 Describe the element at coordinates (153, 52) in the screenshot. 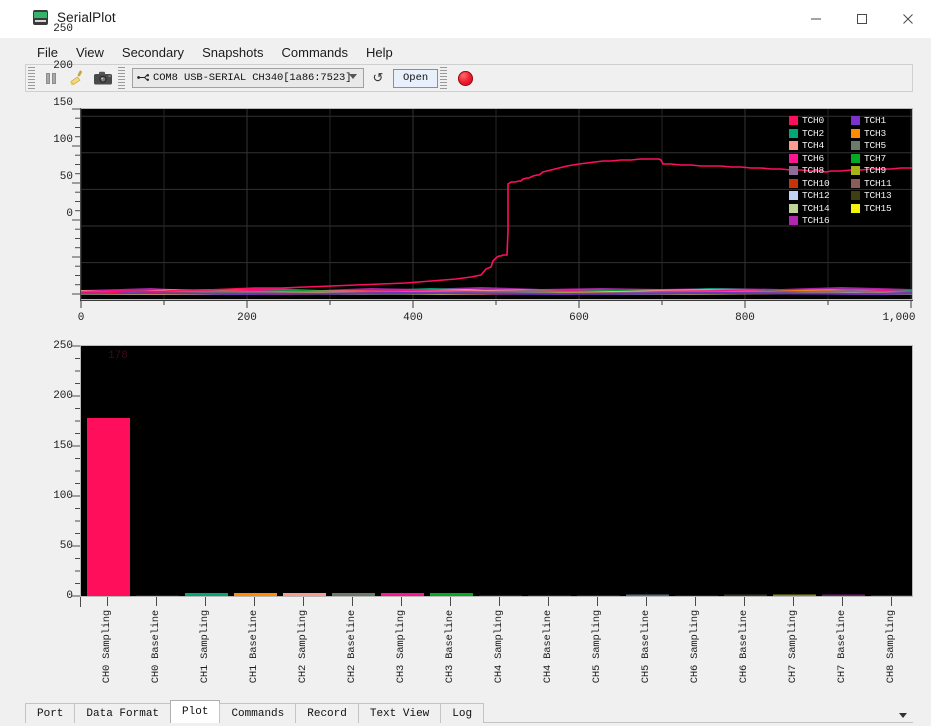

I see `menu-secondary: Secondary` at that location.